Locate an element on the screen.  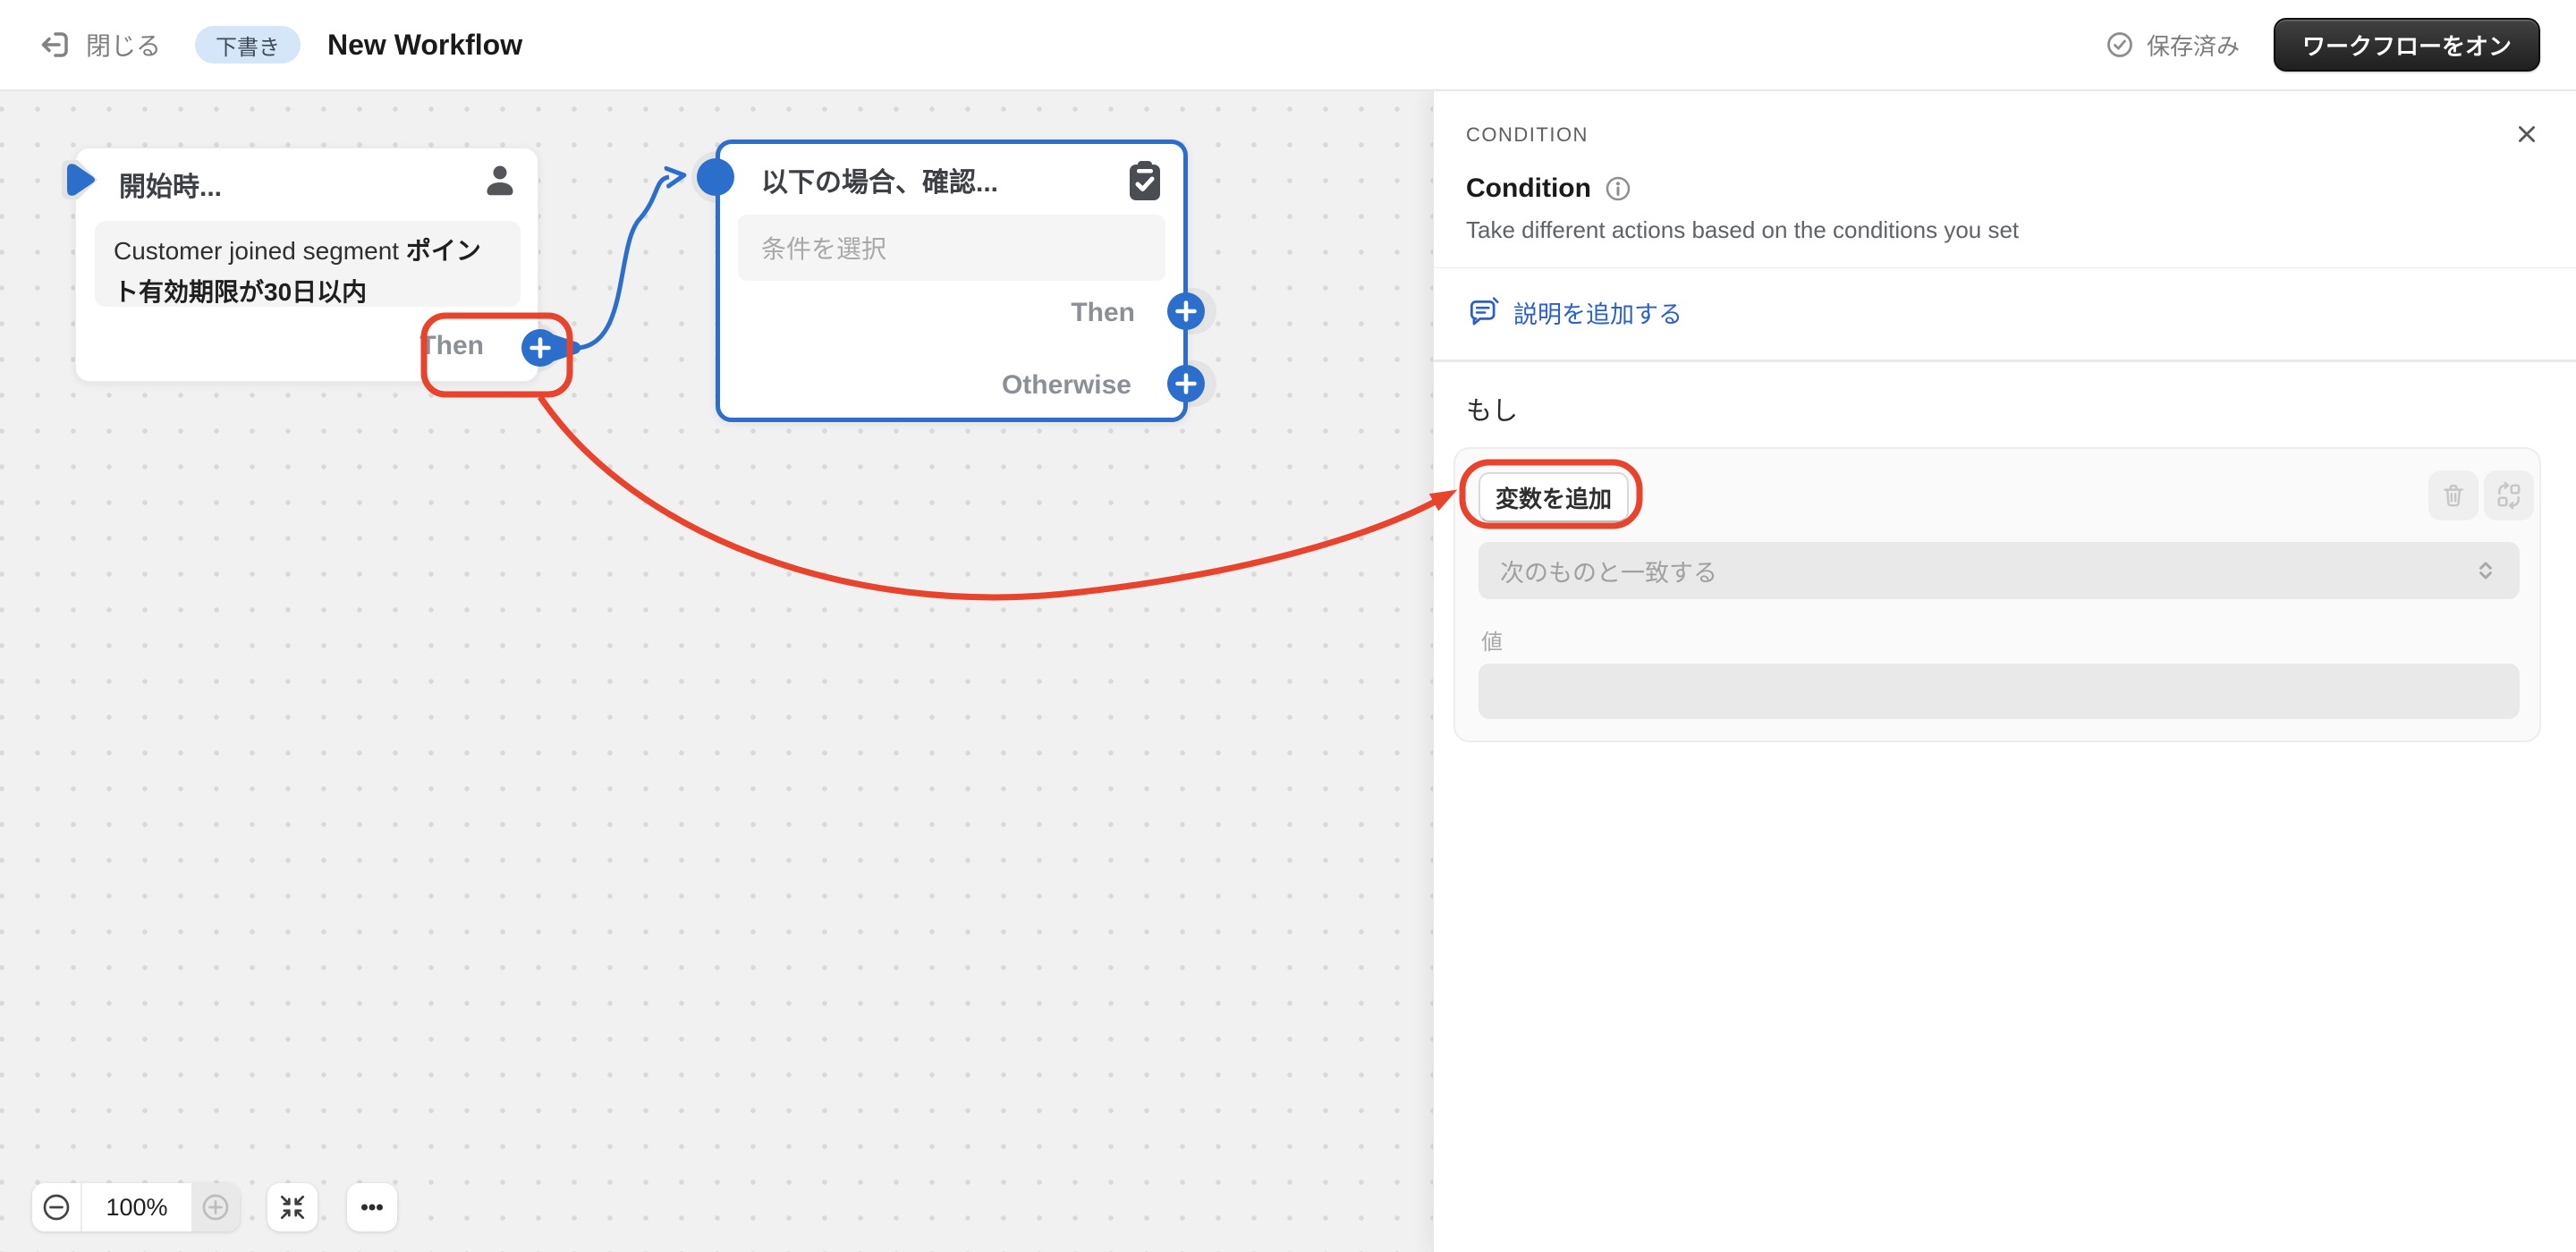
add-otherwise-action-button is located at coordinates (1186, 383).